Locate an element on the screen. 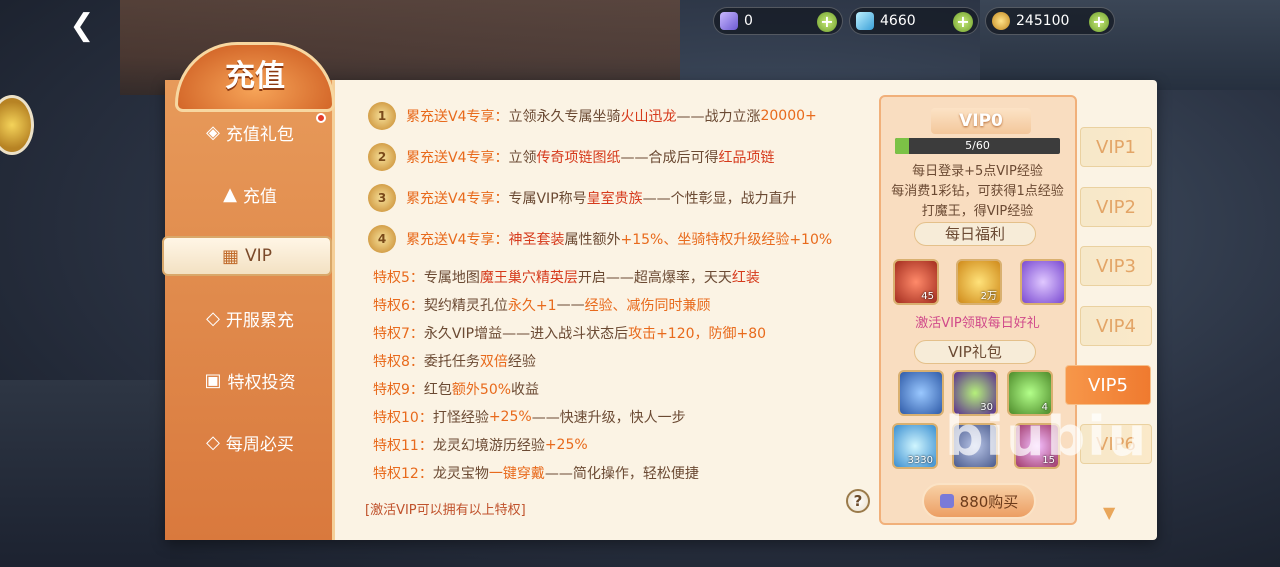 This screenshot has width=1280, height=567. sidebar-item-investment: ▣ 特权投资 is located at coordinates (250, 380).